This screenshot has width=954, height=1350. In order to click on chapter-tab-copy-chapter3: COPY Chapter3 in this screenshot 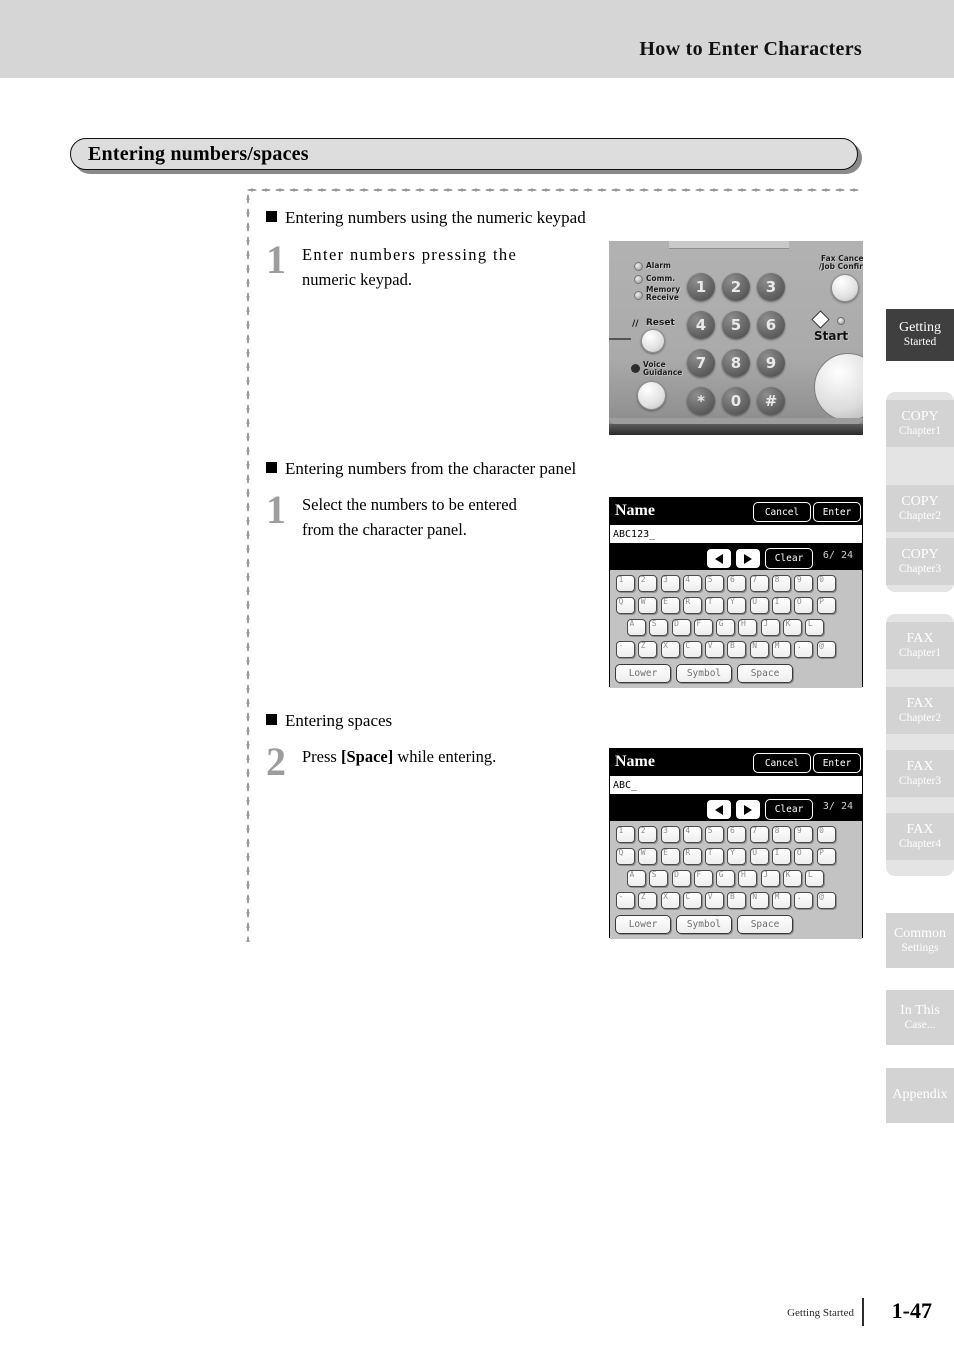, I will do `click(920, 561)`.